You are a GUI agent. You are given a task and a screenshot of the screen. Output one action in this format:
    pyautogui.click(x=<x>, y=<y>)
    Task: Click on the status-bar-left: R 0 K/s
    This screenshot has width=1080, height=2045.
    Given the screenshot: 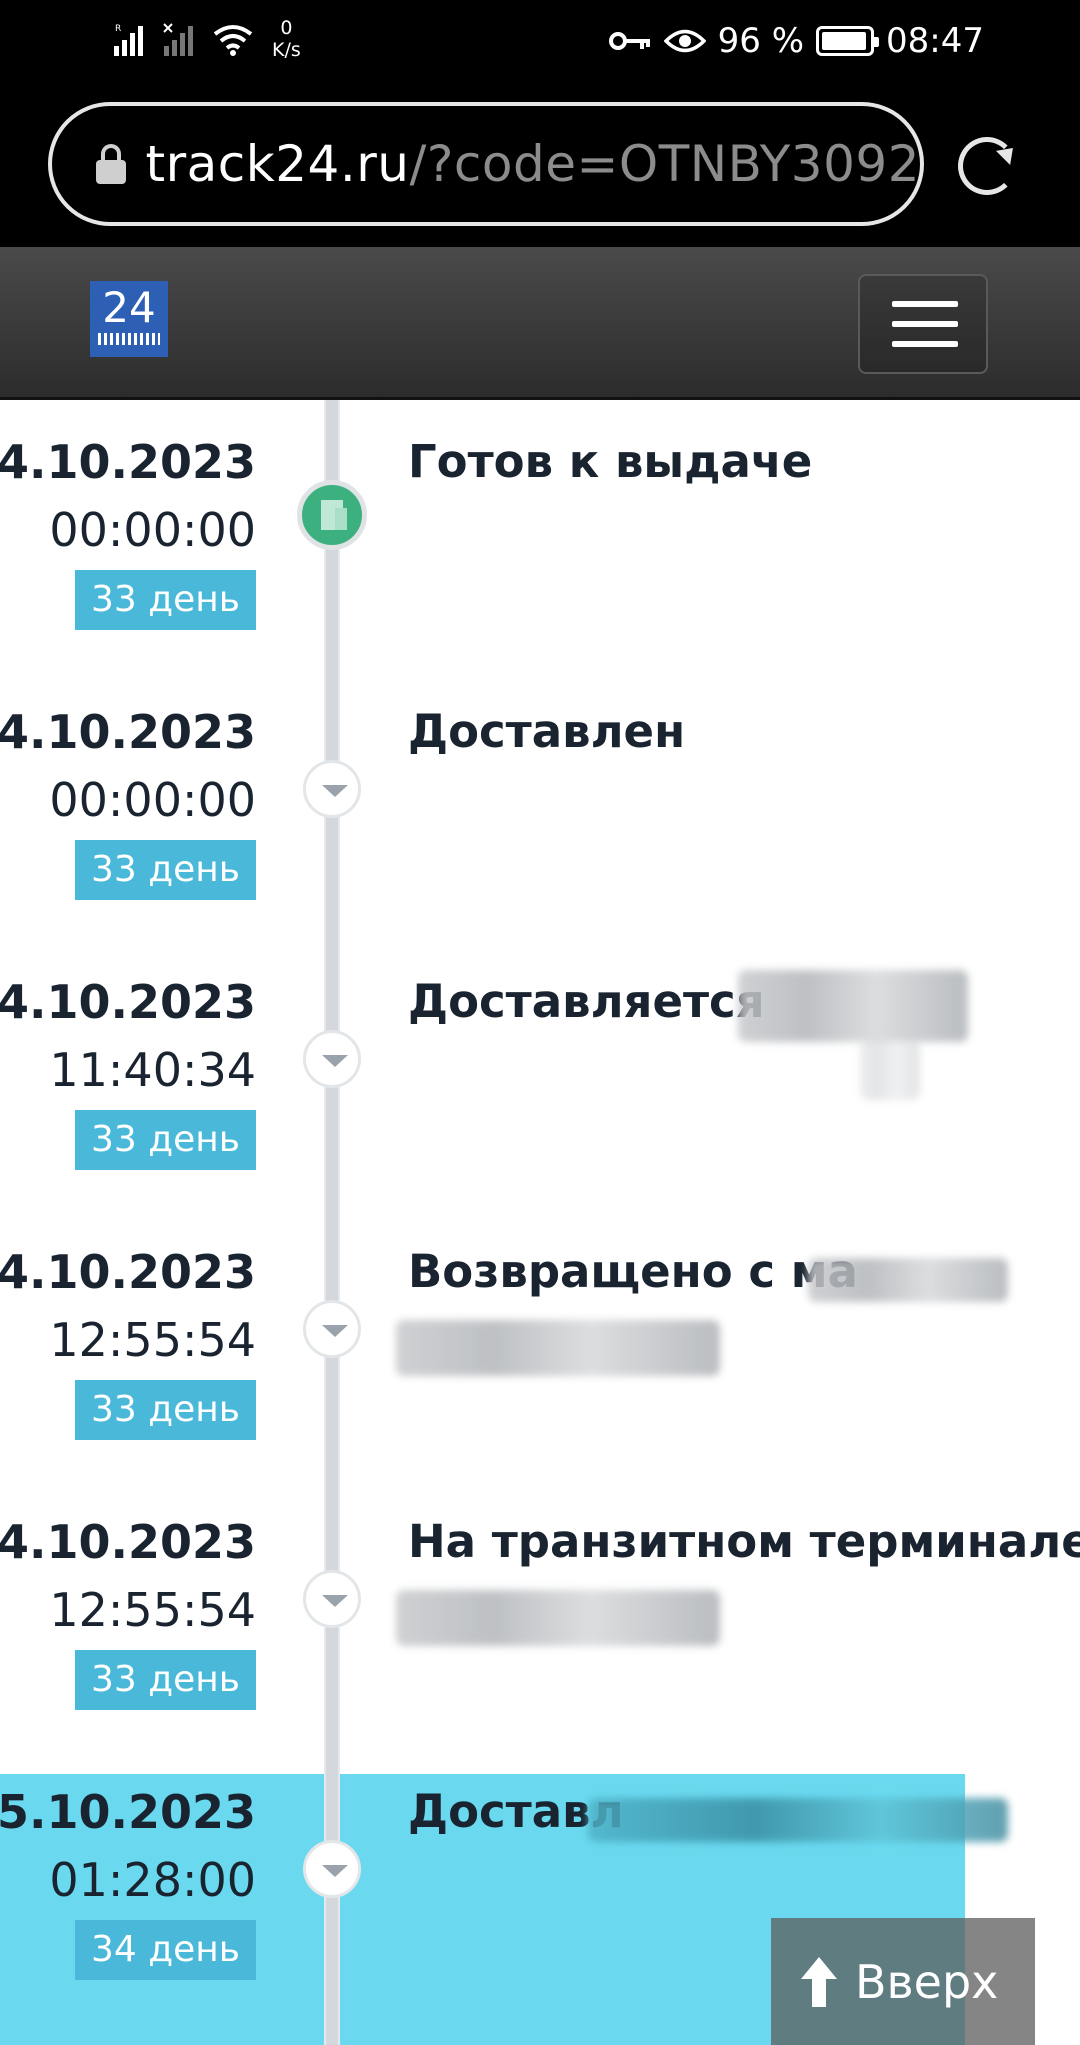 What is the action you would take?
    pyautogui.click(x=206, y=39)
    